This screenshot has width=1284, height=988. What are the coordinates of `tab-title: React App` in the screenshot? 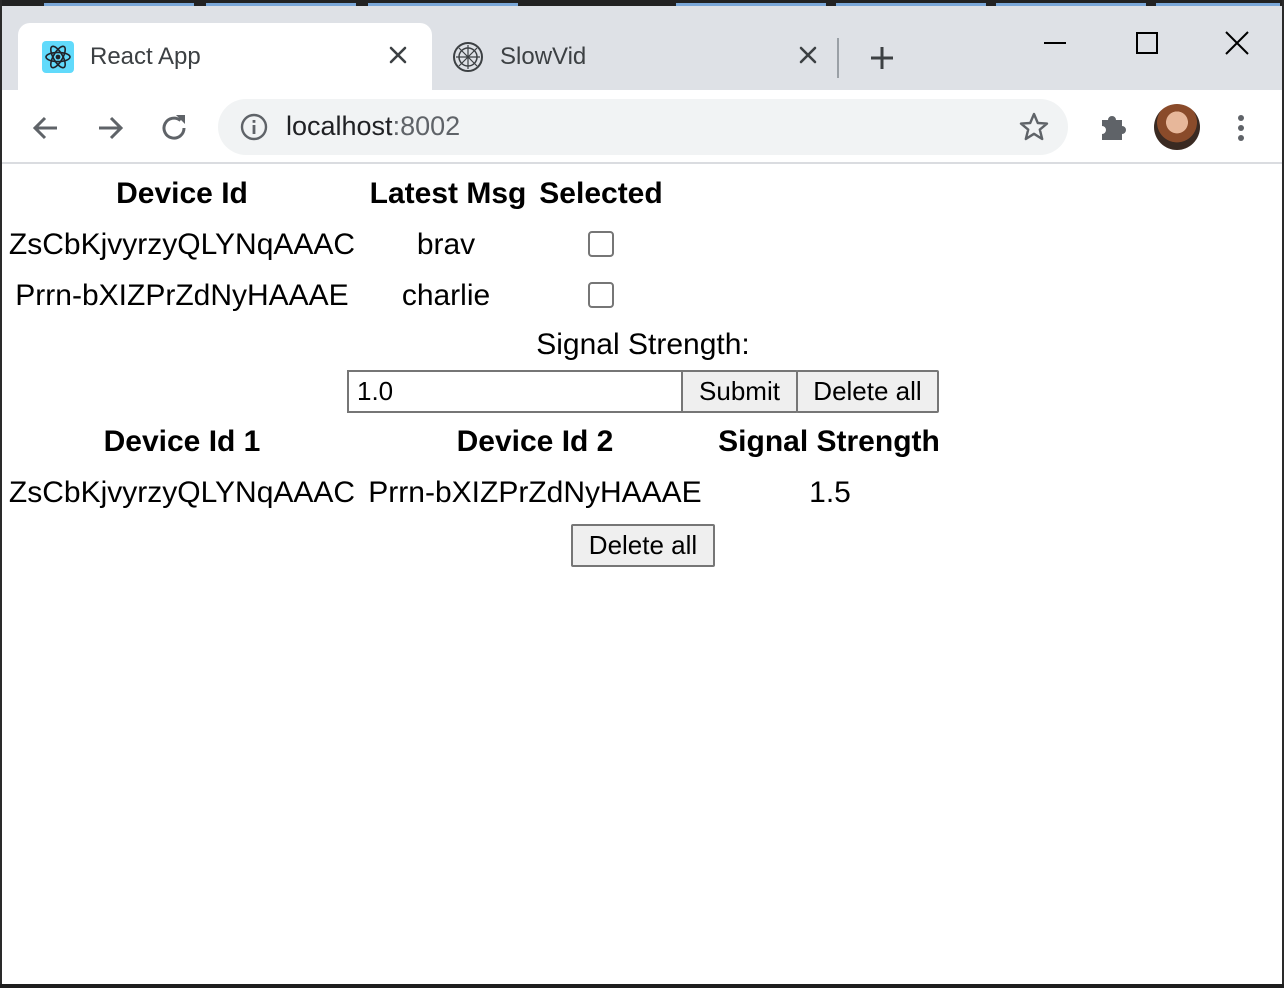 It's located at (145, 56).